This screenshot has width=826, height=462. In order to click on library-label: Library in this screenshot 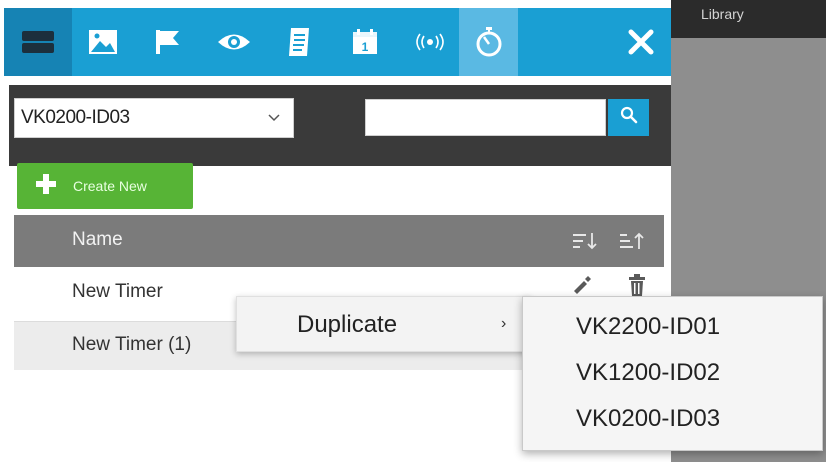, I will do `click(722, 14)`.